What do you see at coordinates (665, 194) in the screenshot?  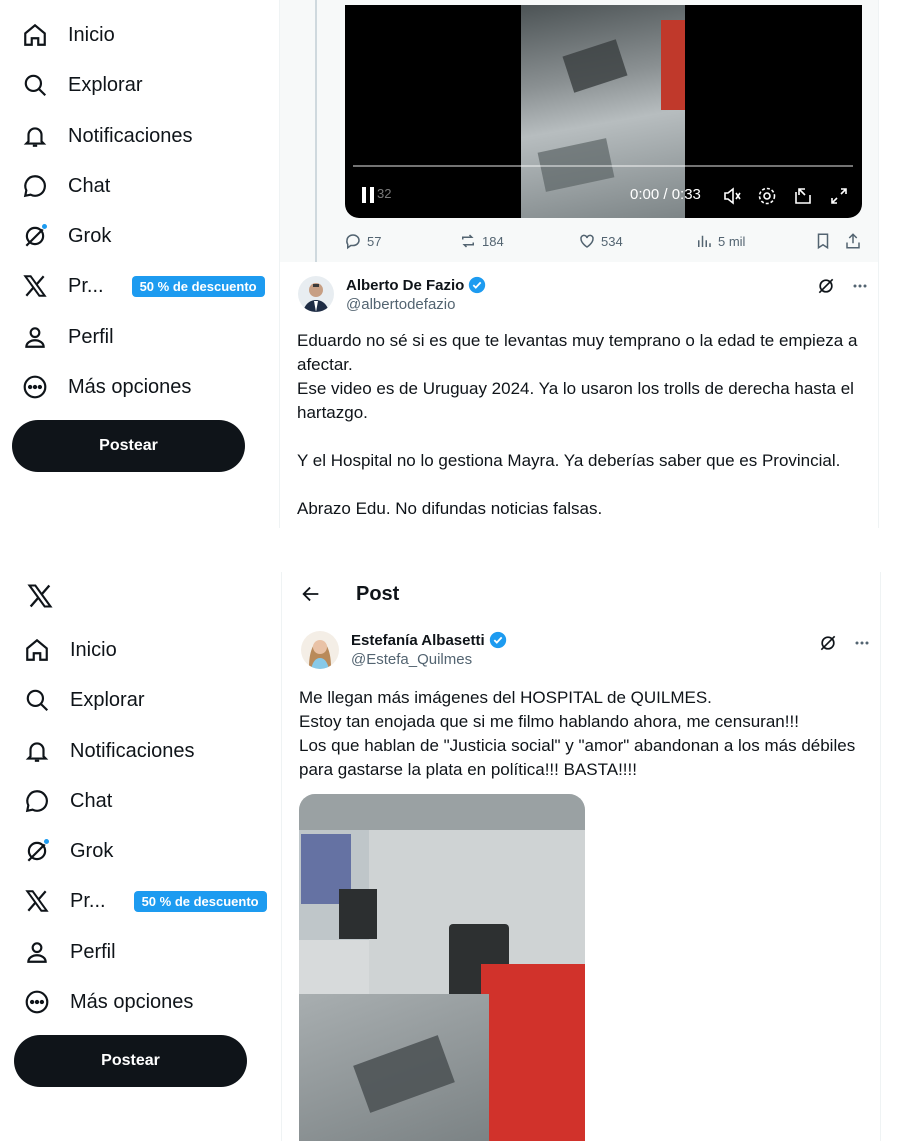 I see `video-time-readout: 0:00 / 0:33` at bounding box center [665, 194].